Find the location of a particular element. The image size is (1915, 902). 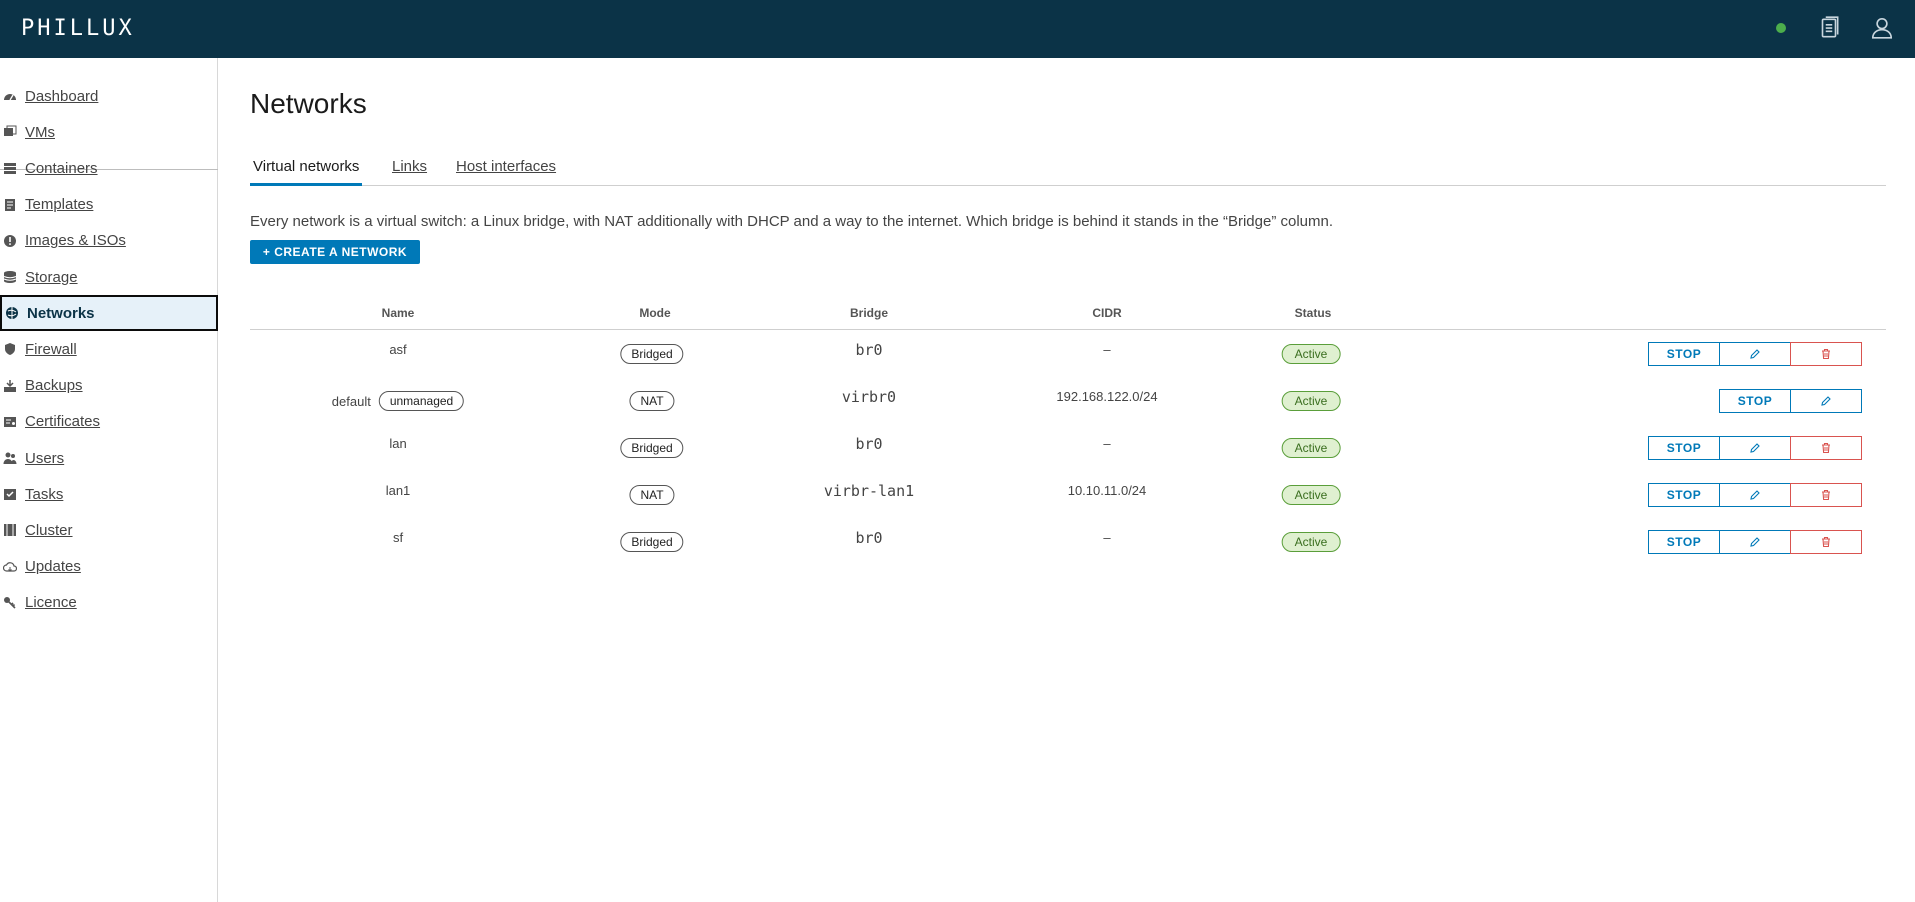

column-header-bridge: Bridge is located at coordinates (869, 313).